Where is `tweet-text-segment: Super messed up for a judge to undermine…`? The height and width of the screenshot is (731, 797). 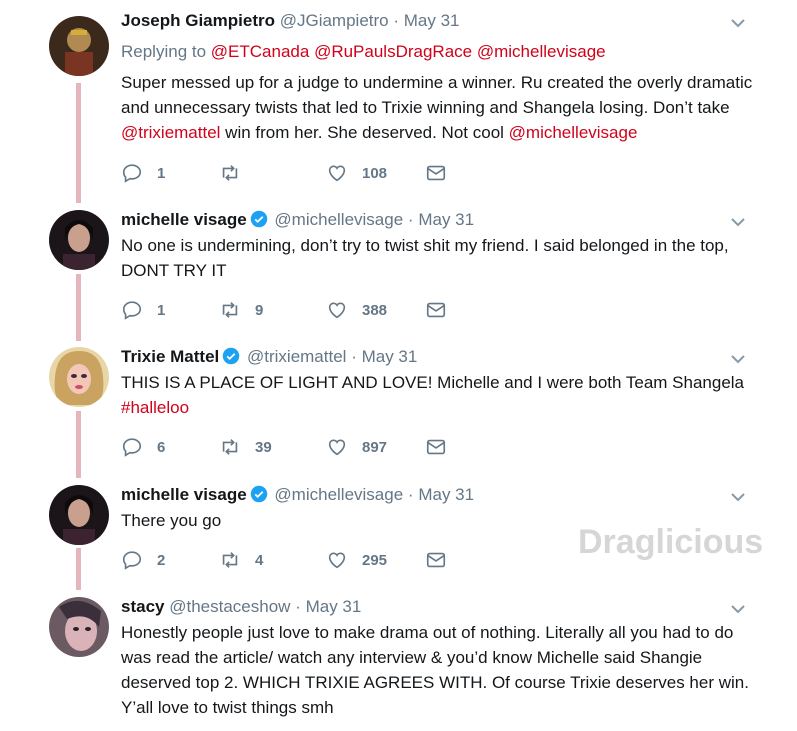 tweet-text-segment: Super messed up for a judge to undermine… is located at coordinates (437, 95).